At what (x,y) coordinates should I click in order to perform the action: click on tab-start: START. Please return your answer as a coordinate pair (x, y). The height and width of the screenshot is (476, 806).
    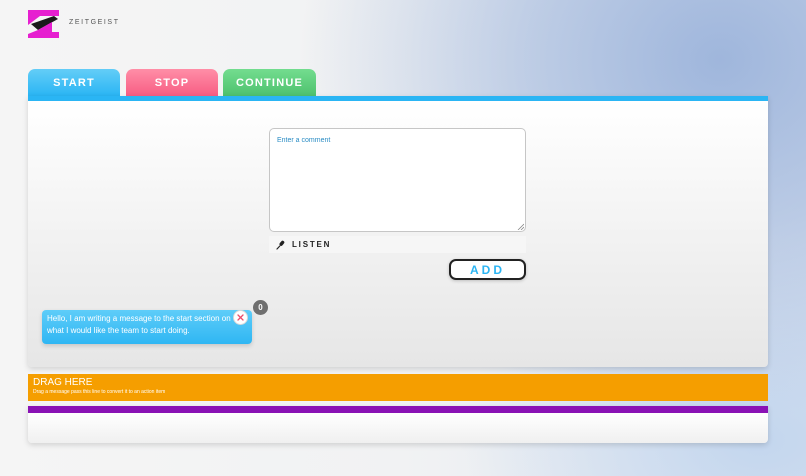
    Looking at the image, I should click on (74, 82).